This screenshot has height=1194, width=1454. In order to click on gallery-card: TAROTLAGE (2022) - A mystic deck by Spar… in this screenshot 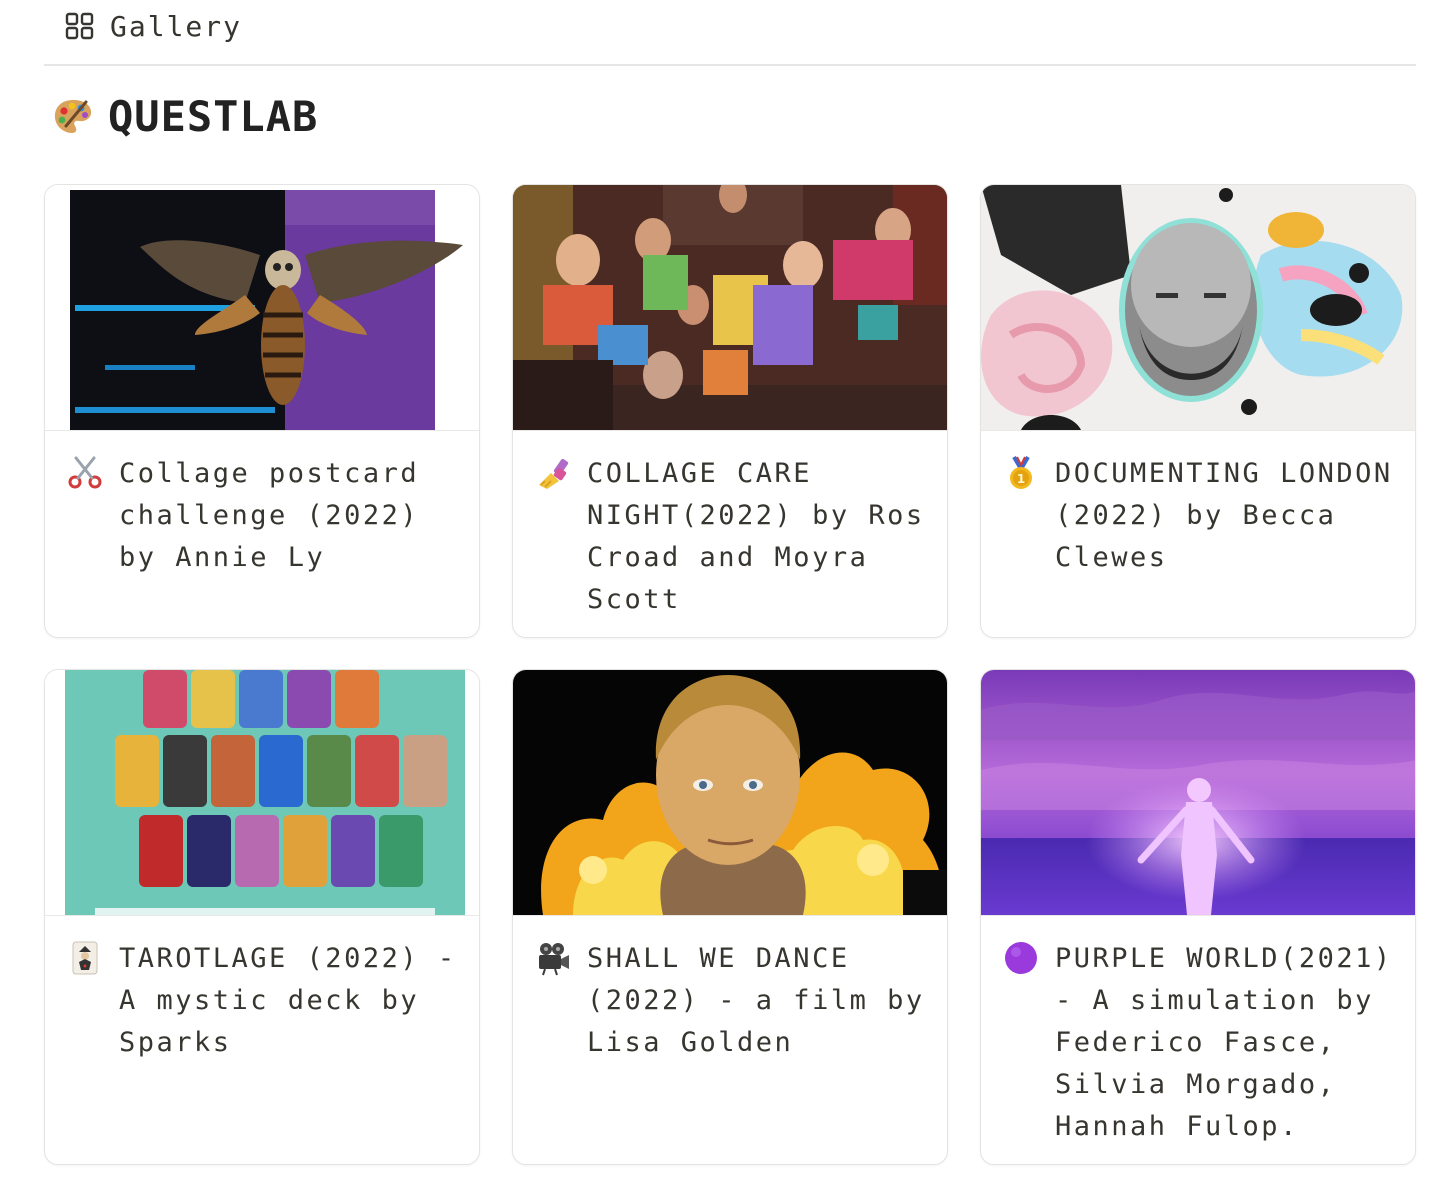, I will do `click(262, 917)`.